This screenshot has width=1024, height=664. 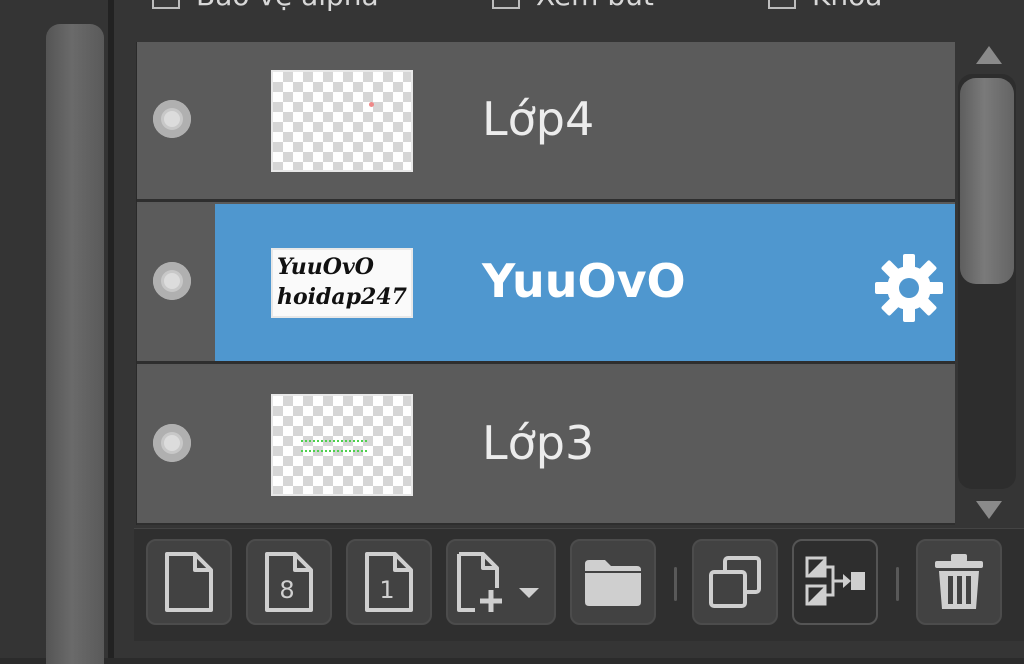 I want to click on duplicate-icon, so click(x=735, y=582).